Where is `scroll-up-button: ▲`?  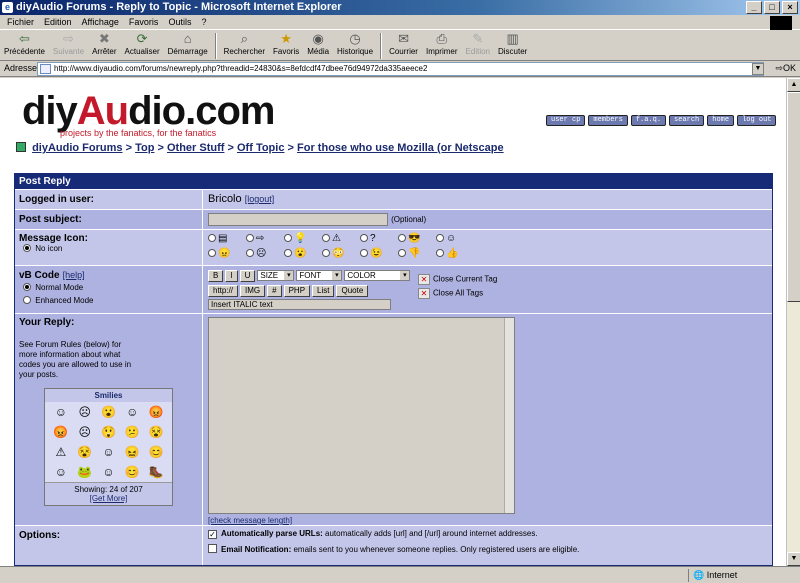 scroll-up-button: ▲ is located at coordinates (793, 85).